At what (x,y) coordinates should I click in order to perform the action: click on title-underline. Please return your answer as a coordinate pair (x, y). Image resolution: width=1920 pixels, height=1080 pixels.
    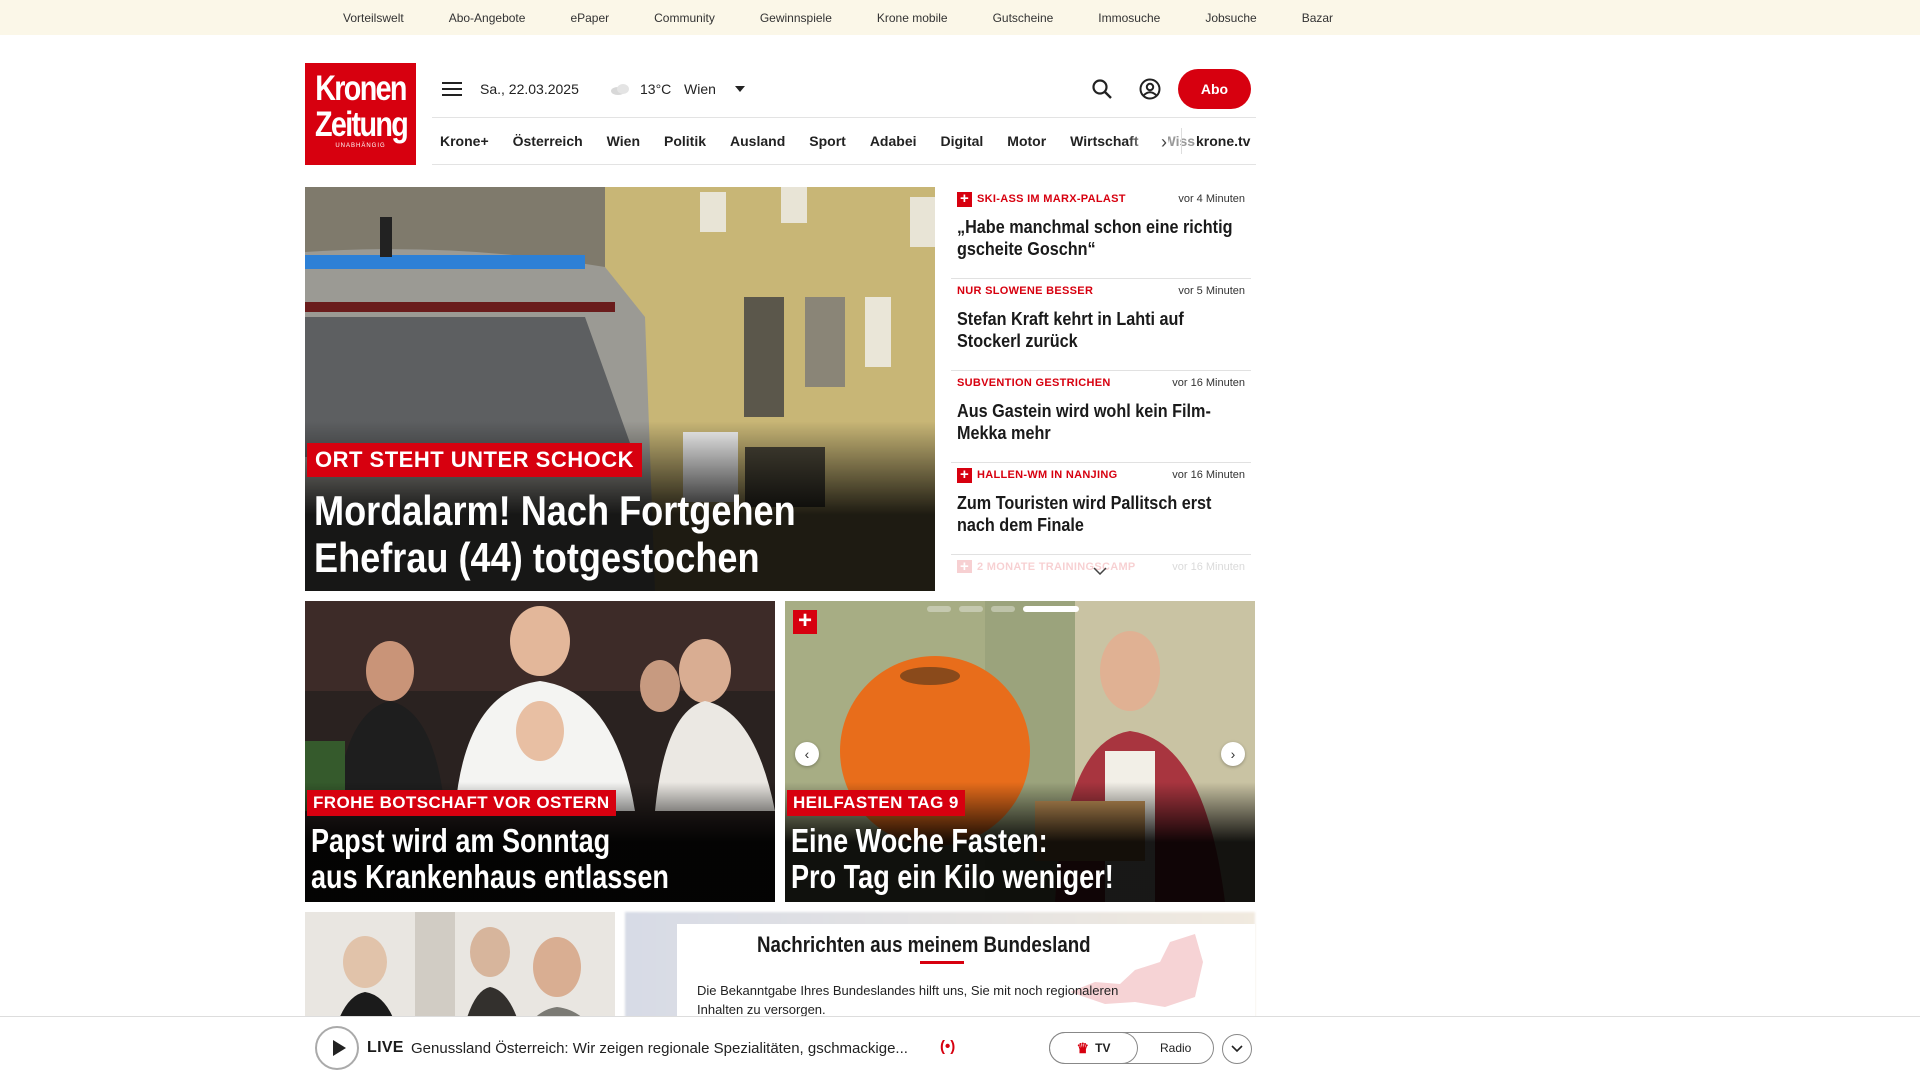
    Looking at the image, I should click on (942, 962).